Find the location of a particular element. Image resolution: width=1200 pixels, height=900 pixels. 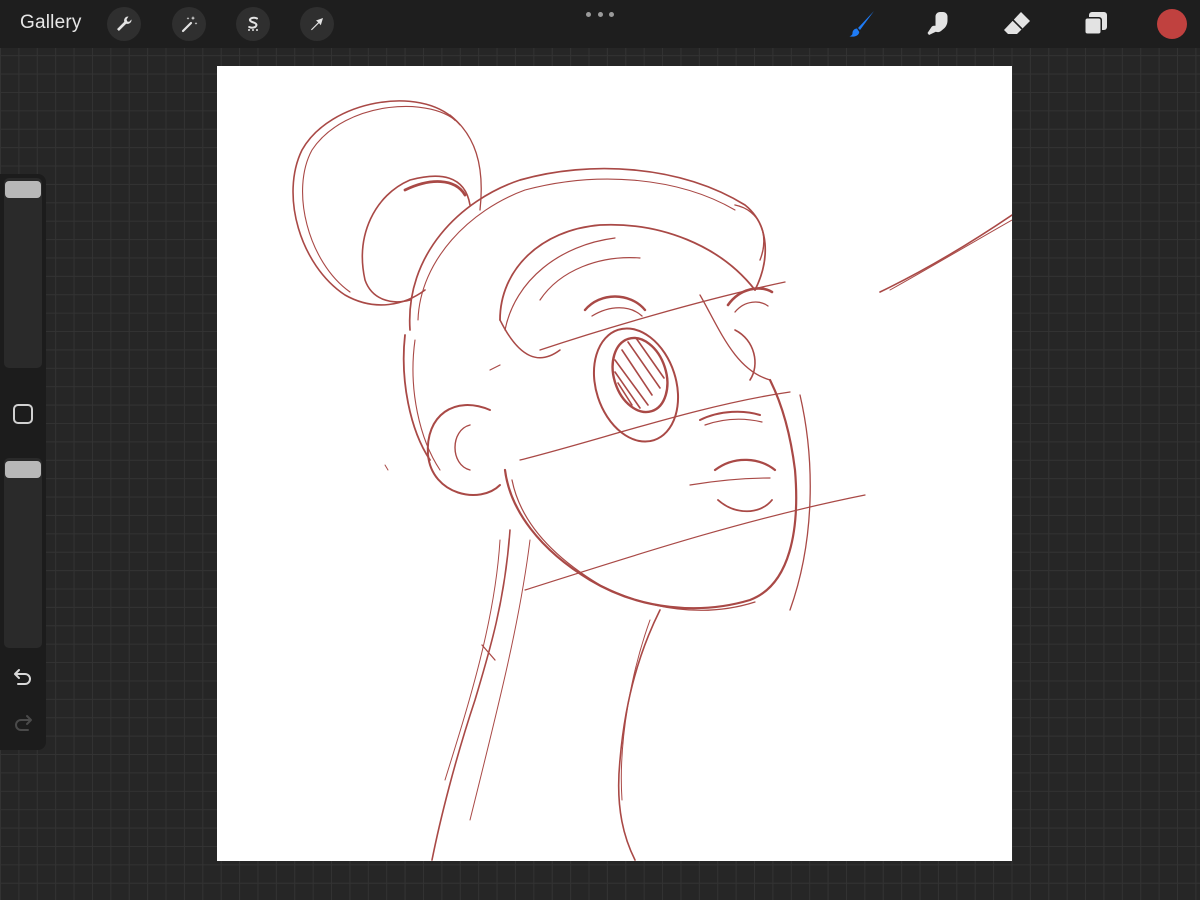

modify-button is located at coordinates (23, 414).